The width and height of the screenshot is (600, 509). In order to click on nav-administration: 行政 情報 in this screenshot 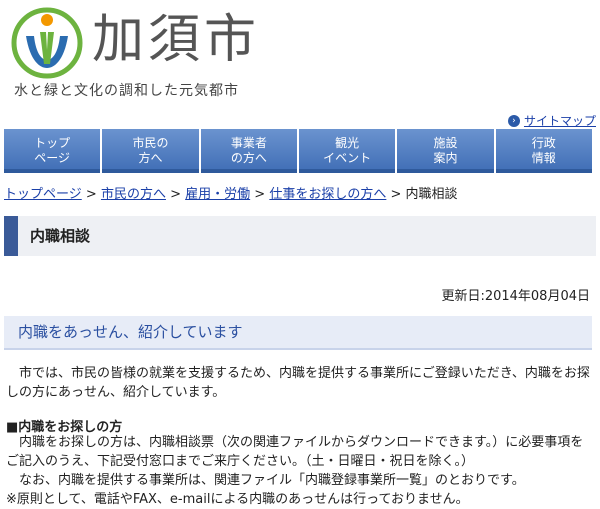, I will do `click(543, 151)`.